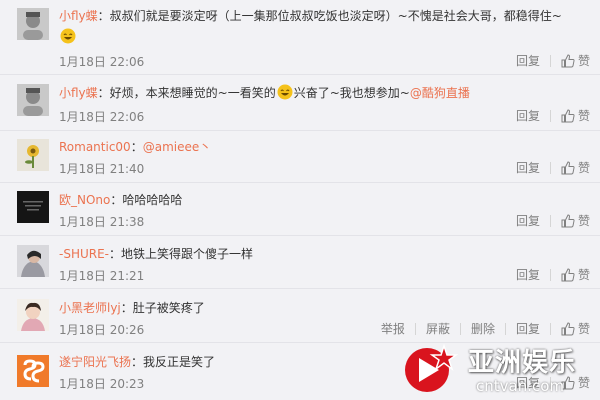  I want to click on comment-text: 遂宁阳光飞扬：我反正是笑了, so click(324, 362).